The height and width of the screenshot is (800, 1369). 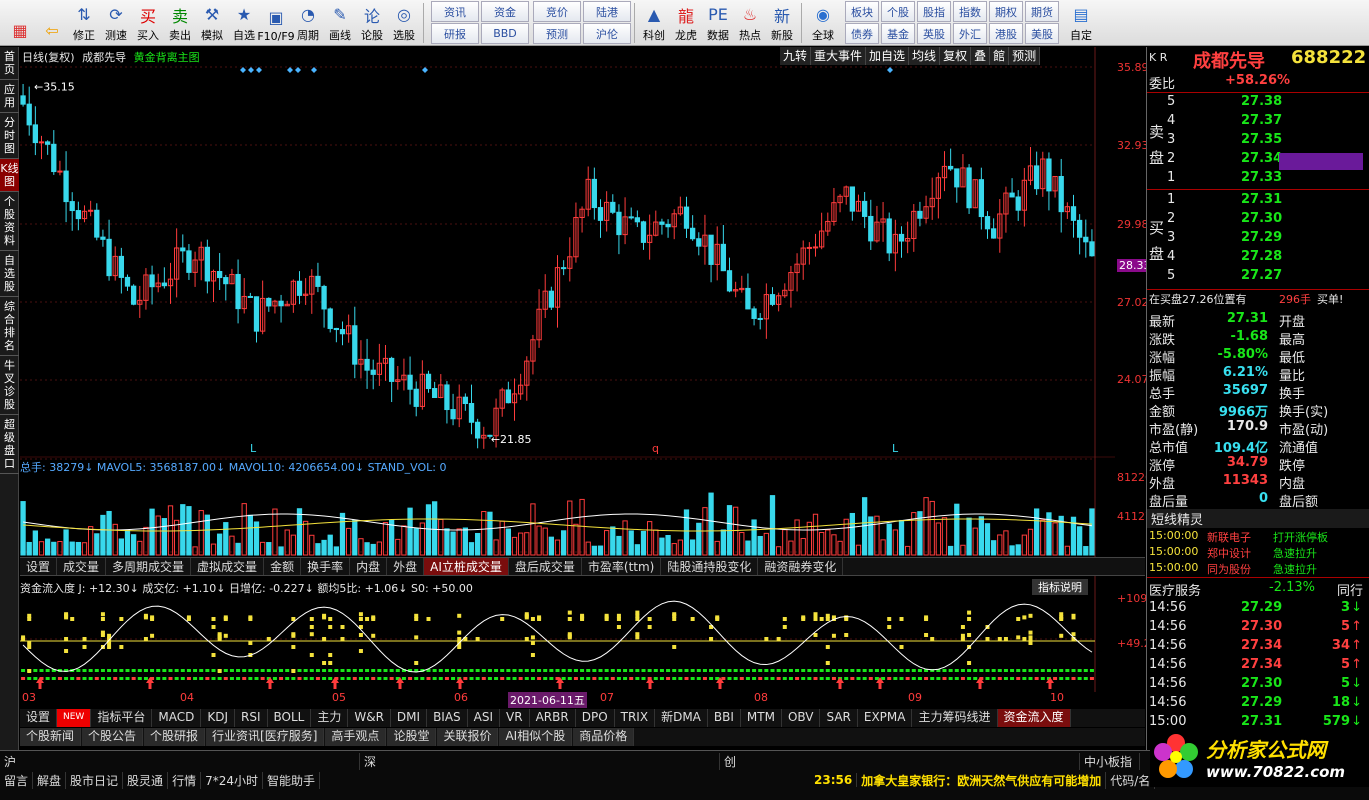 I want to click on info-tab: 论股堂, so click(x=412, y=737).